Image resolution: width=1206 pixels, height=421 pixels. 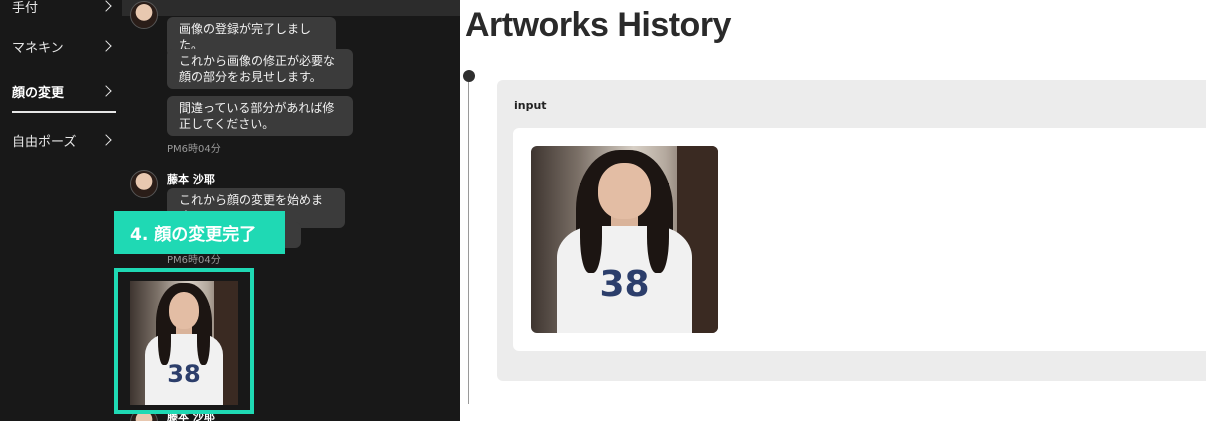 What do you see at coordinates (38, 48) in the screenshot?
I see `sidebar-item-label: マネキン` at bounding box center [38, 48].